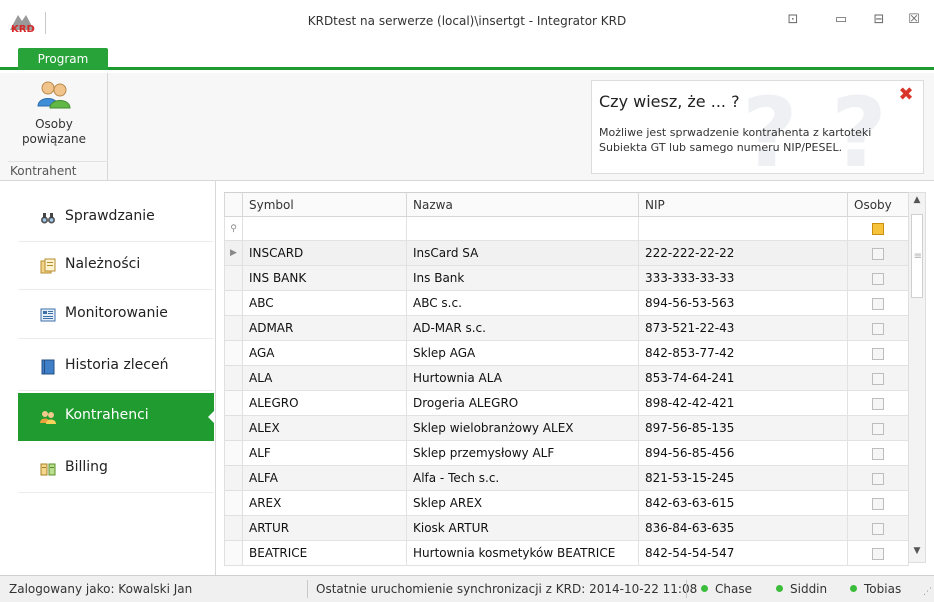 This screenshot has height=602, width=934. I want to click on cell-nazwa: Hurtownia ALA, so click(522, 378).